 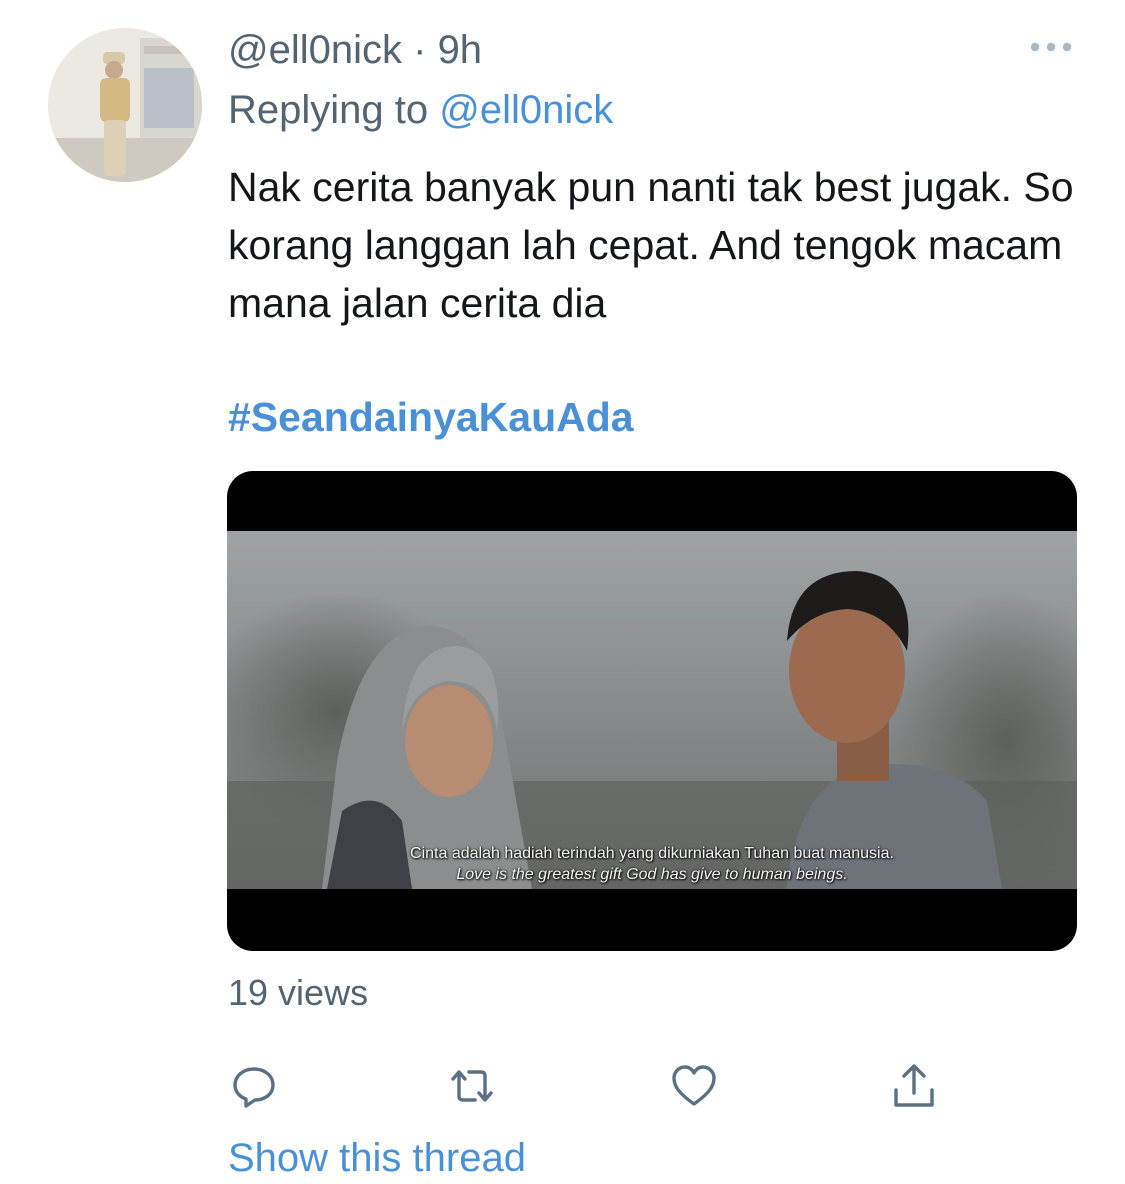 What do you see at coordinates (1051, 47) in the screenshot?
I see `more-horizontal-icon` at bounding box center [1051, 47].